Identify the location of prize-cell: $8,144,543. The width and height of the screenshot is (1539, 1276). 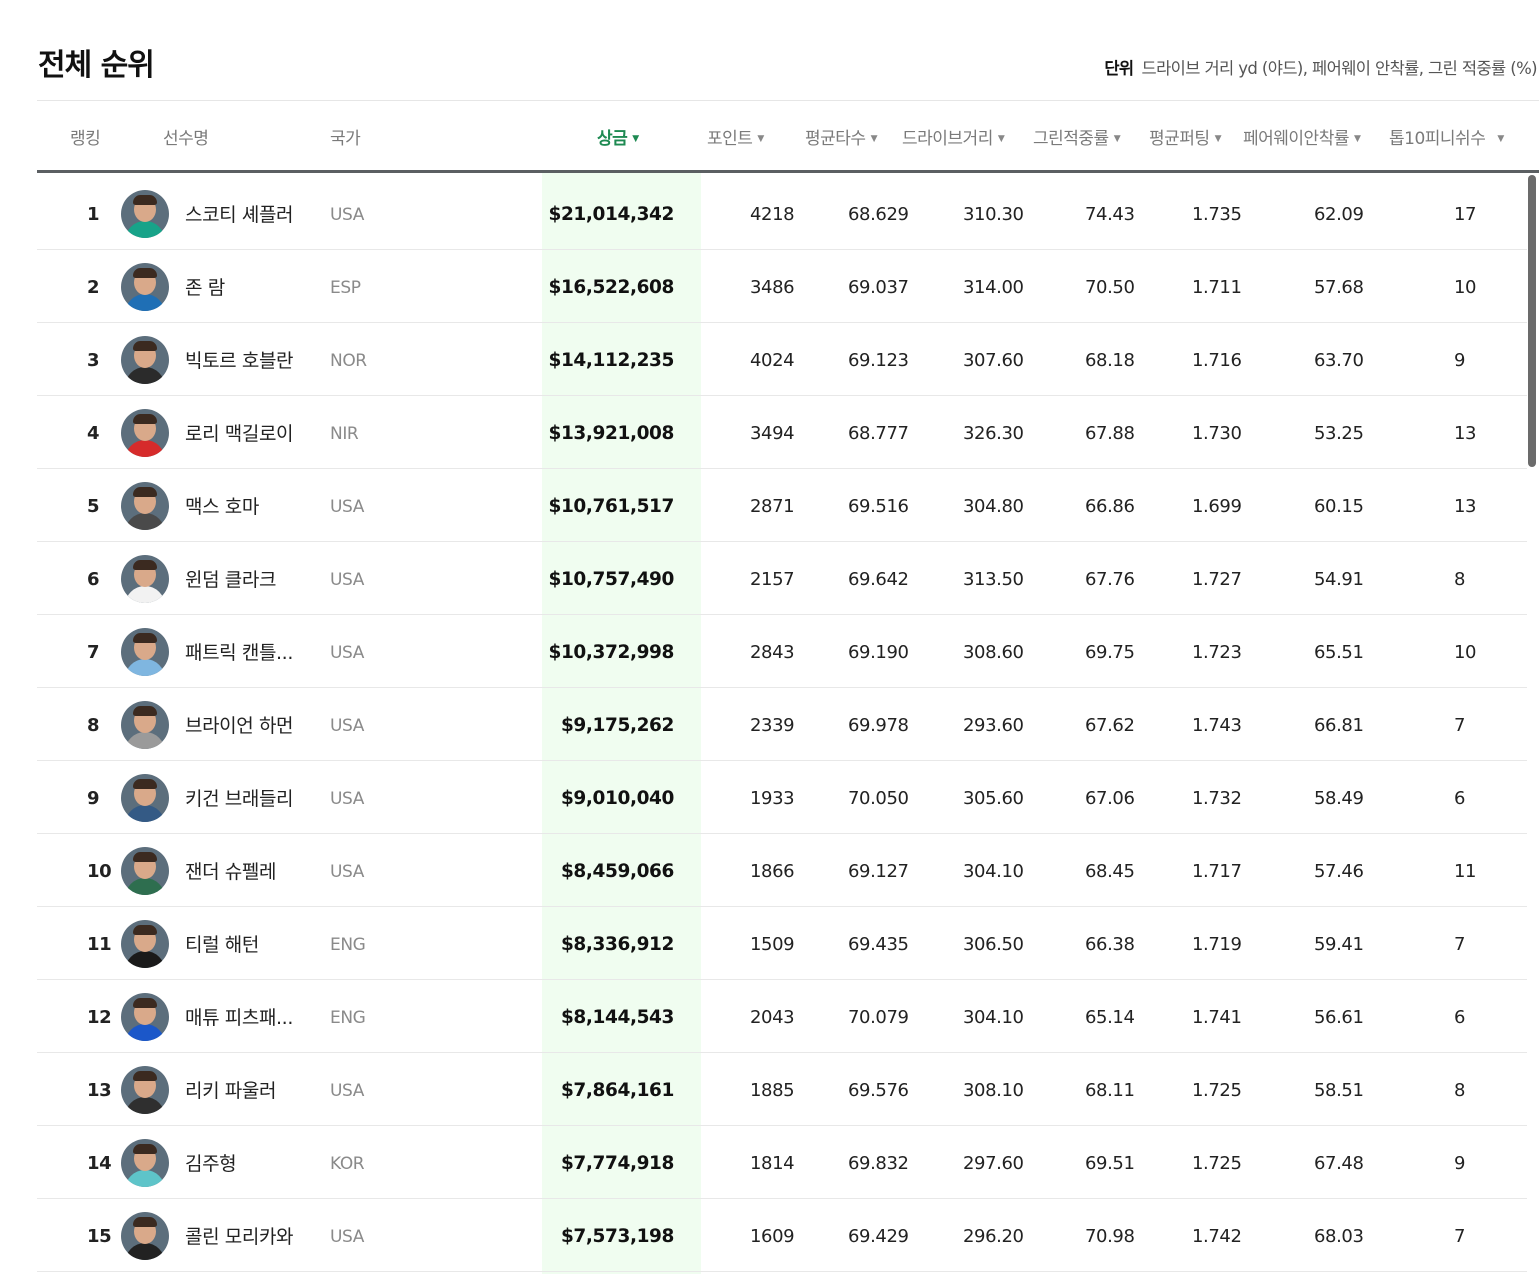
(617, 1017).